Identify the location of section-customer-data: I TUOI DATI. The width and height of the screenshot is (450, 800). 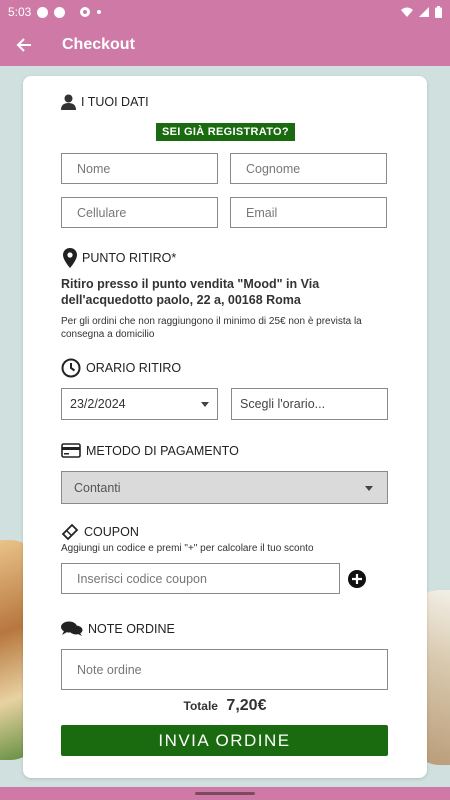
(105, 102).